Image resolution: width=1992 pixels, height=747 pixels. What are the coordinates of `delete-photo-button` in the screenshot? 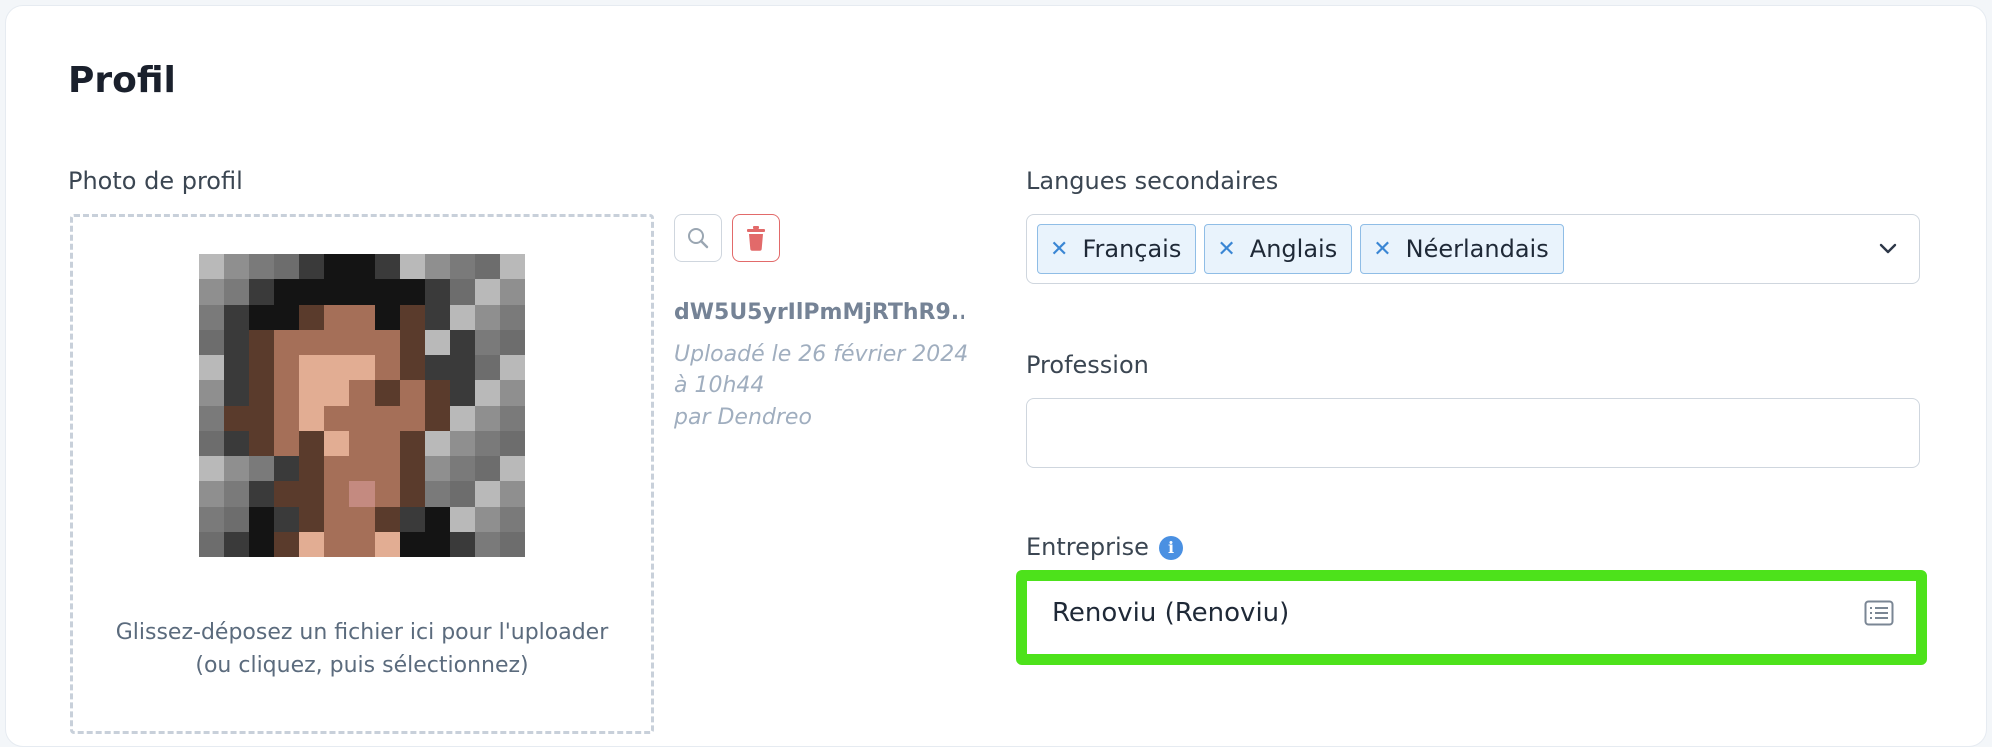 It's located at (756, 238).